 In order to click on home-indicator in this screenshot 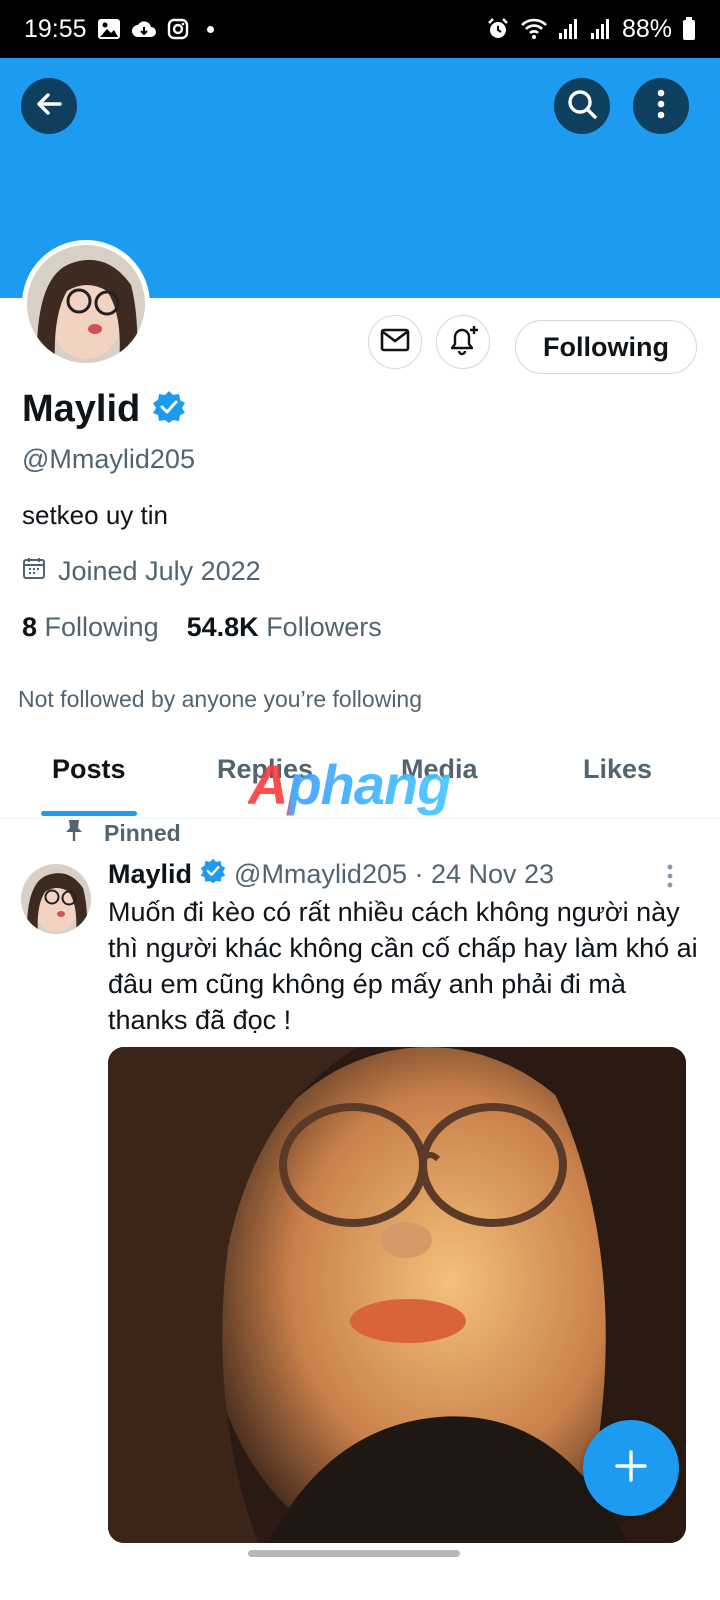, I will do `click(354, 1553)`.